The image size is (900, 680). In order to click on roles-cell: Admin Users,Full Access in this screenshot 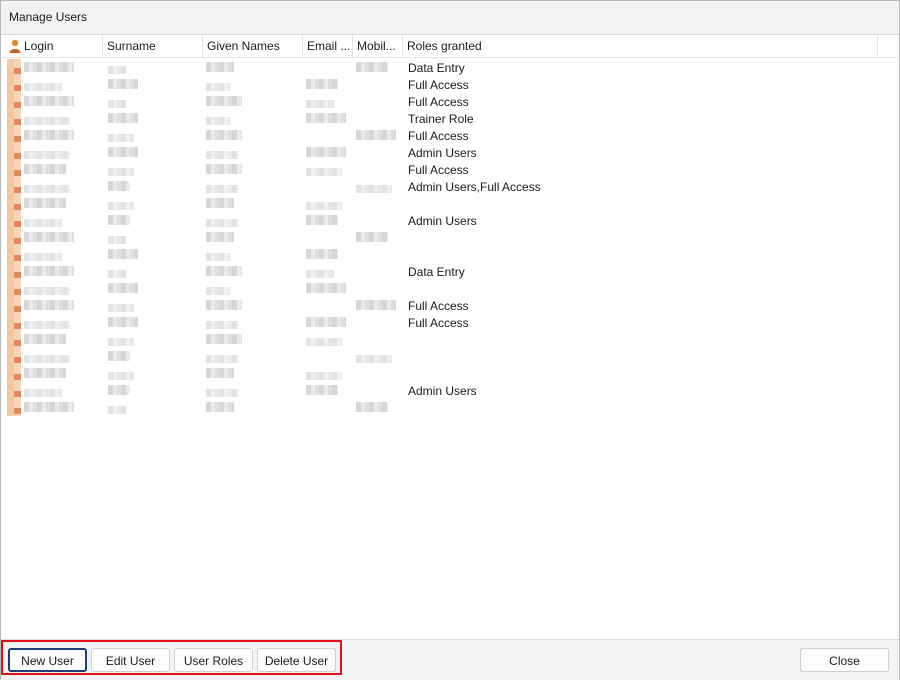, I will do `click(474, 187)`.